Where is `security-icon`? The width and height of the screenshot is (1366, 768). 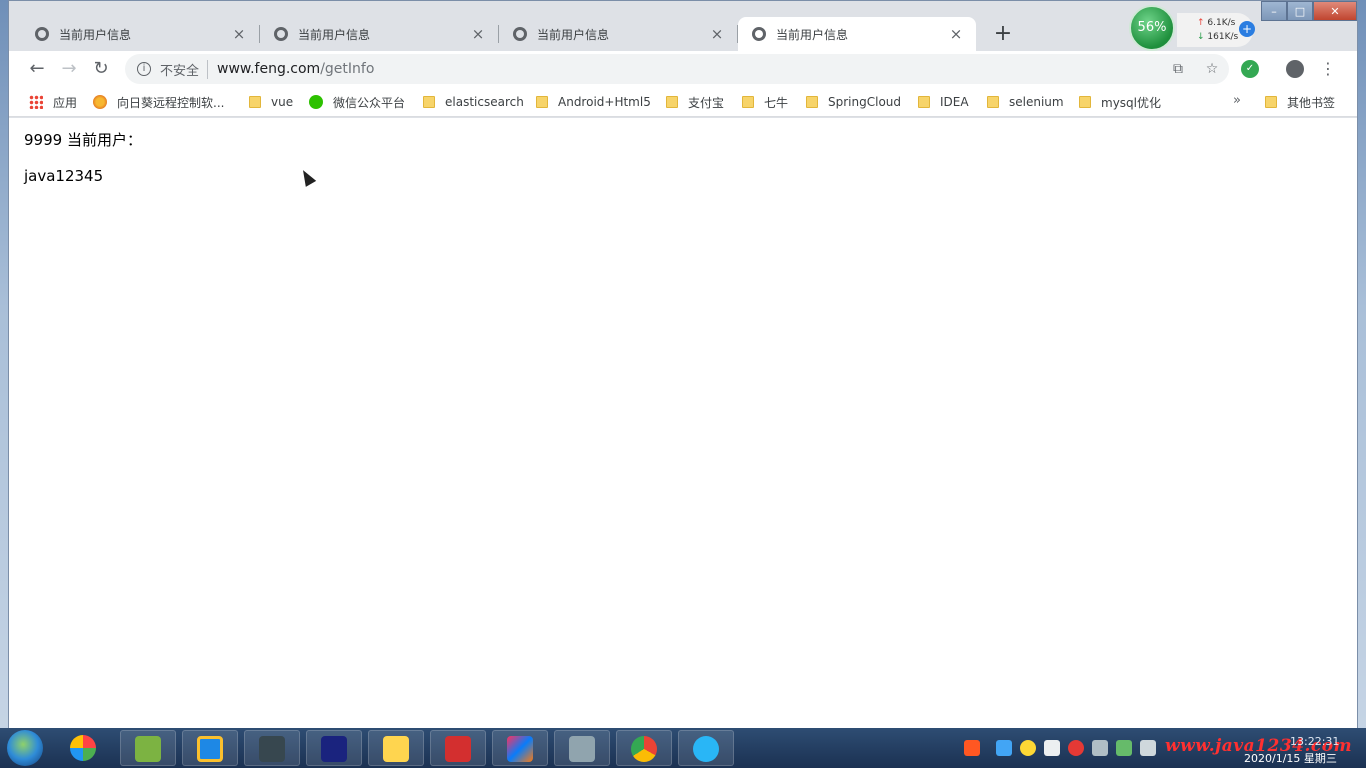 security-icon is located at coordinates (1076, 748).